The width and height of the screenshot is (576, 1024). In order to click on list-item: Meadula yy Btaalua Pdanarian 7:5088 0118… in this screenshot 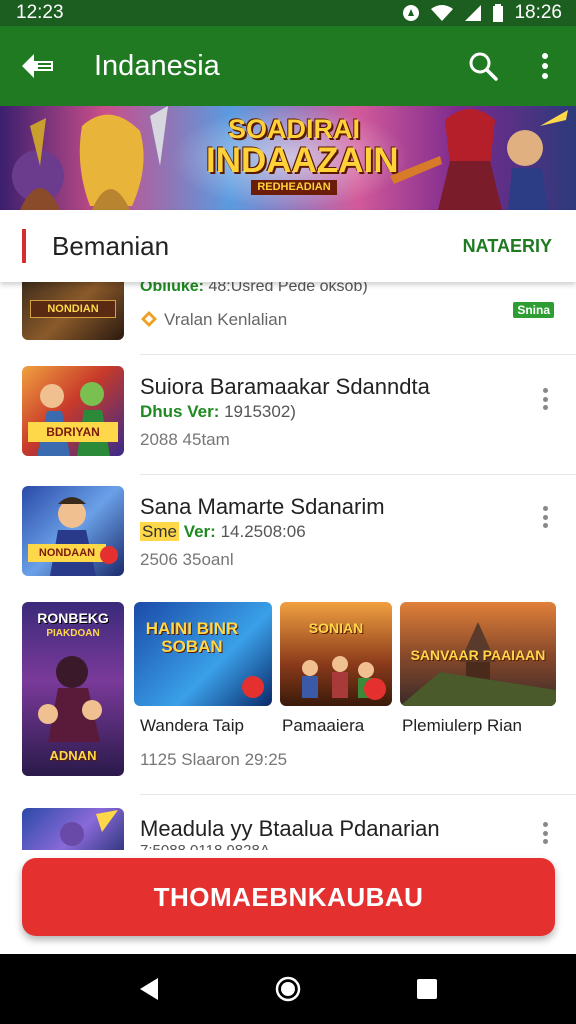, I will do `click(288, 829)`.